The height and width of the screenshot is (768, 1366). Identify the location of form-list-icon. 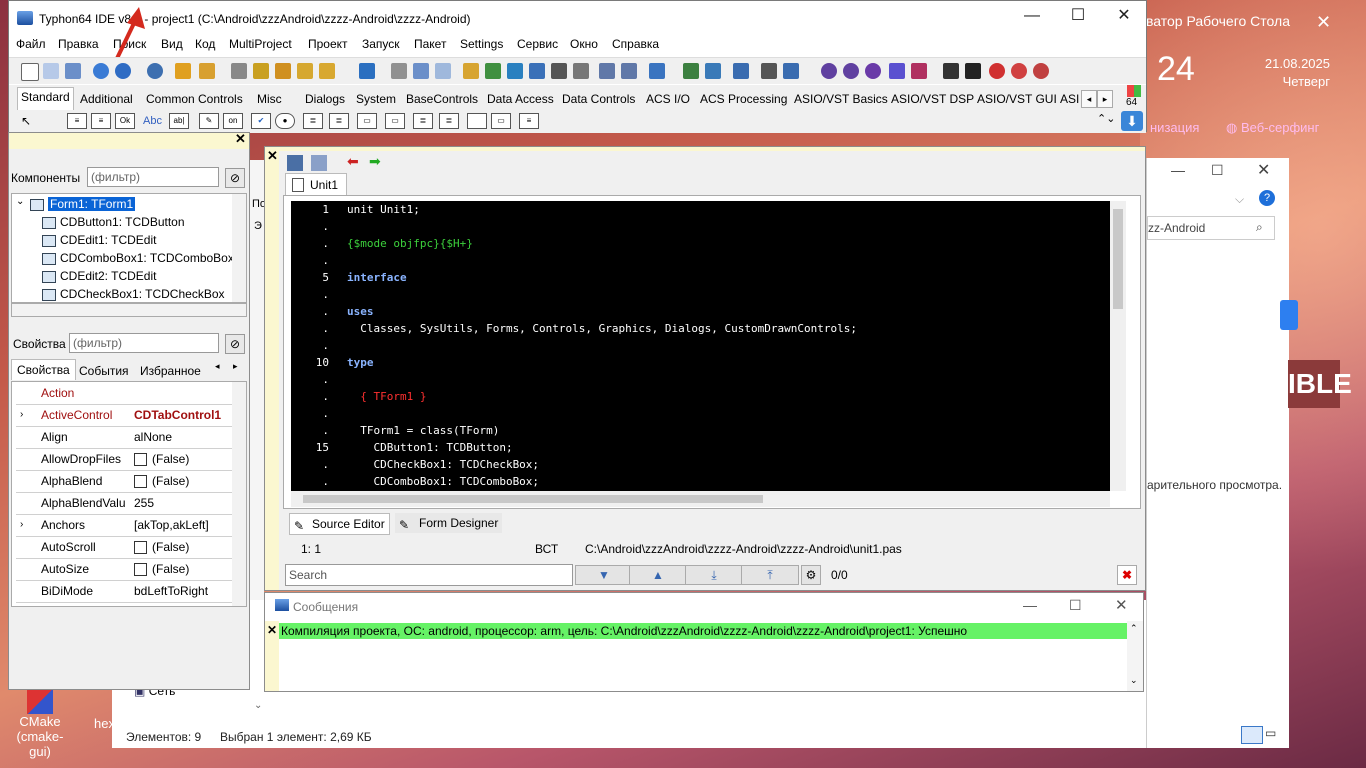
(319, 163).